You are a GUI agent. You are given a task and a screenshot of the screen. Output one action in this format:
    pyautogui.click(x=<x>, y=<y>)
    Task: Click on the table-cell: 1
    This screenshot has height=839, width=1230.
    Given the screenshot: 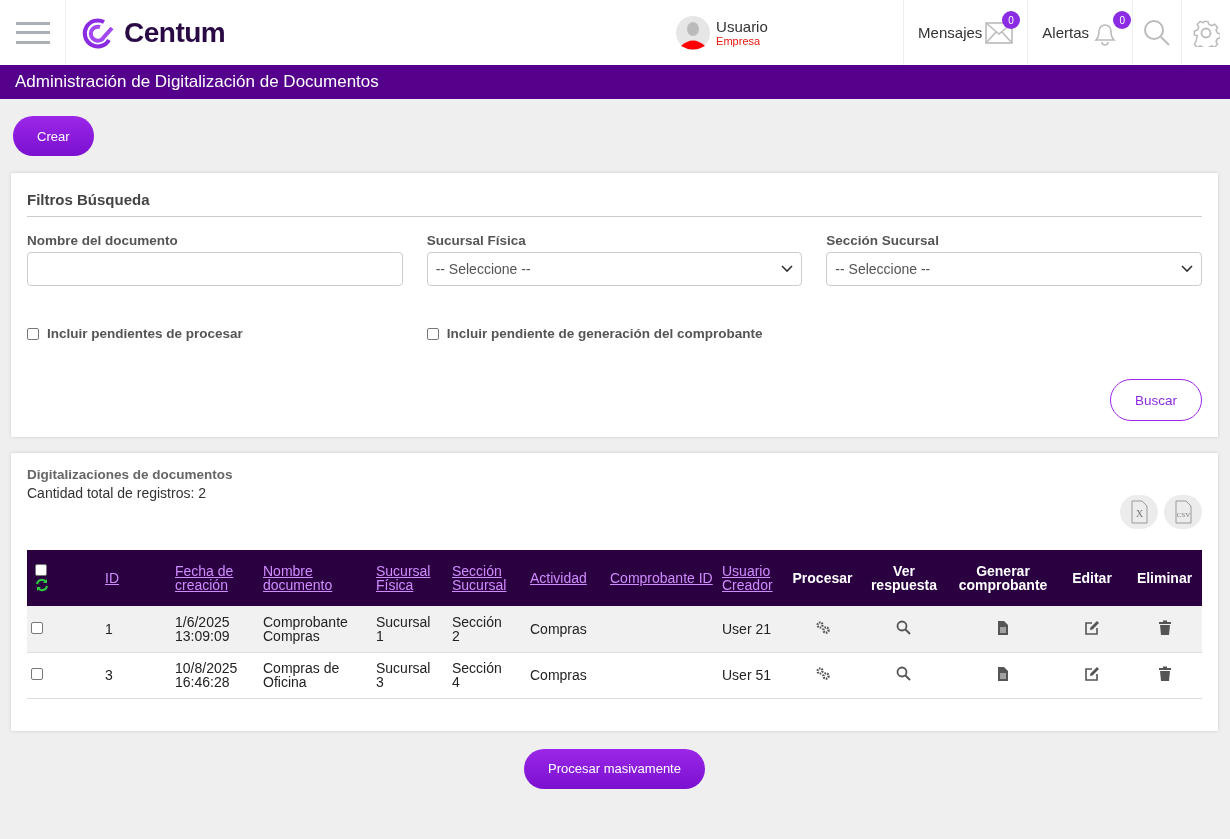 What is the action you would take?
    pyautogui.click(x=109, y=628)
    